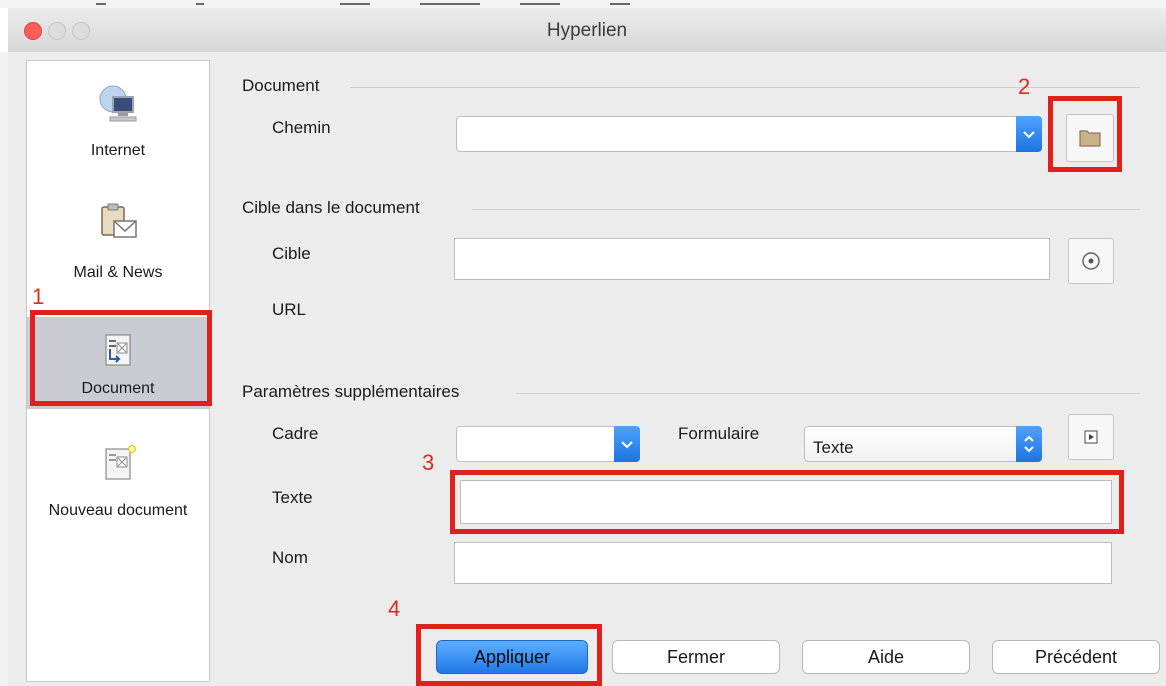 This screenshot has width=1166, height=686. I want to click on sidebar-item-mail-news: Mail & News, so click(118, 246).